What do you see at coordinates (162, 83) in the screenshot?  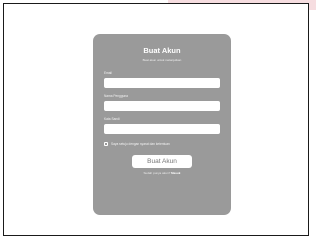 I see `email-input` at bounding box center [162, 83].